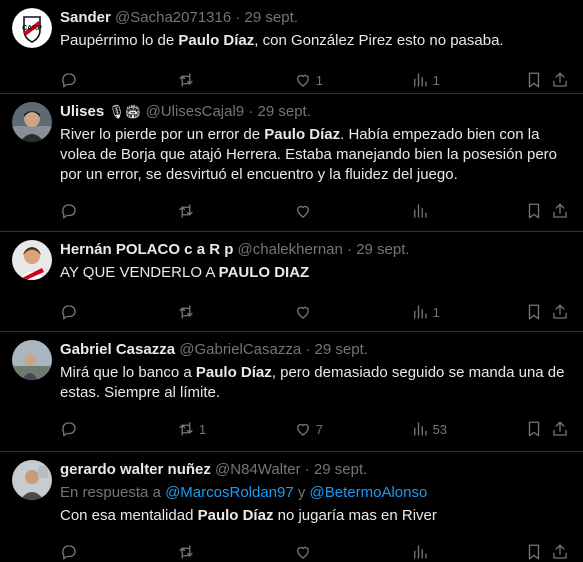 This screenshot has width=583, height=562. I want to click on river-plate-crest-icon: CARP, so click(32, 28).